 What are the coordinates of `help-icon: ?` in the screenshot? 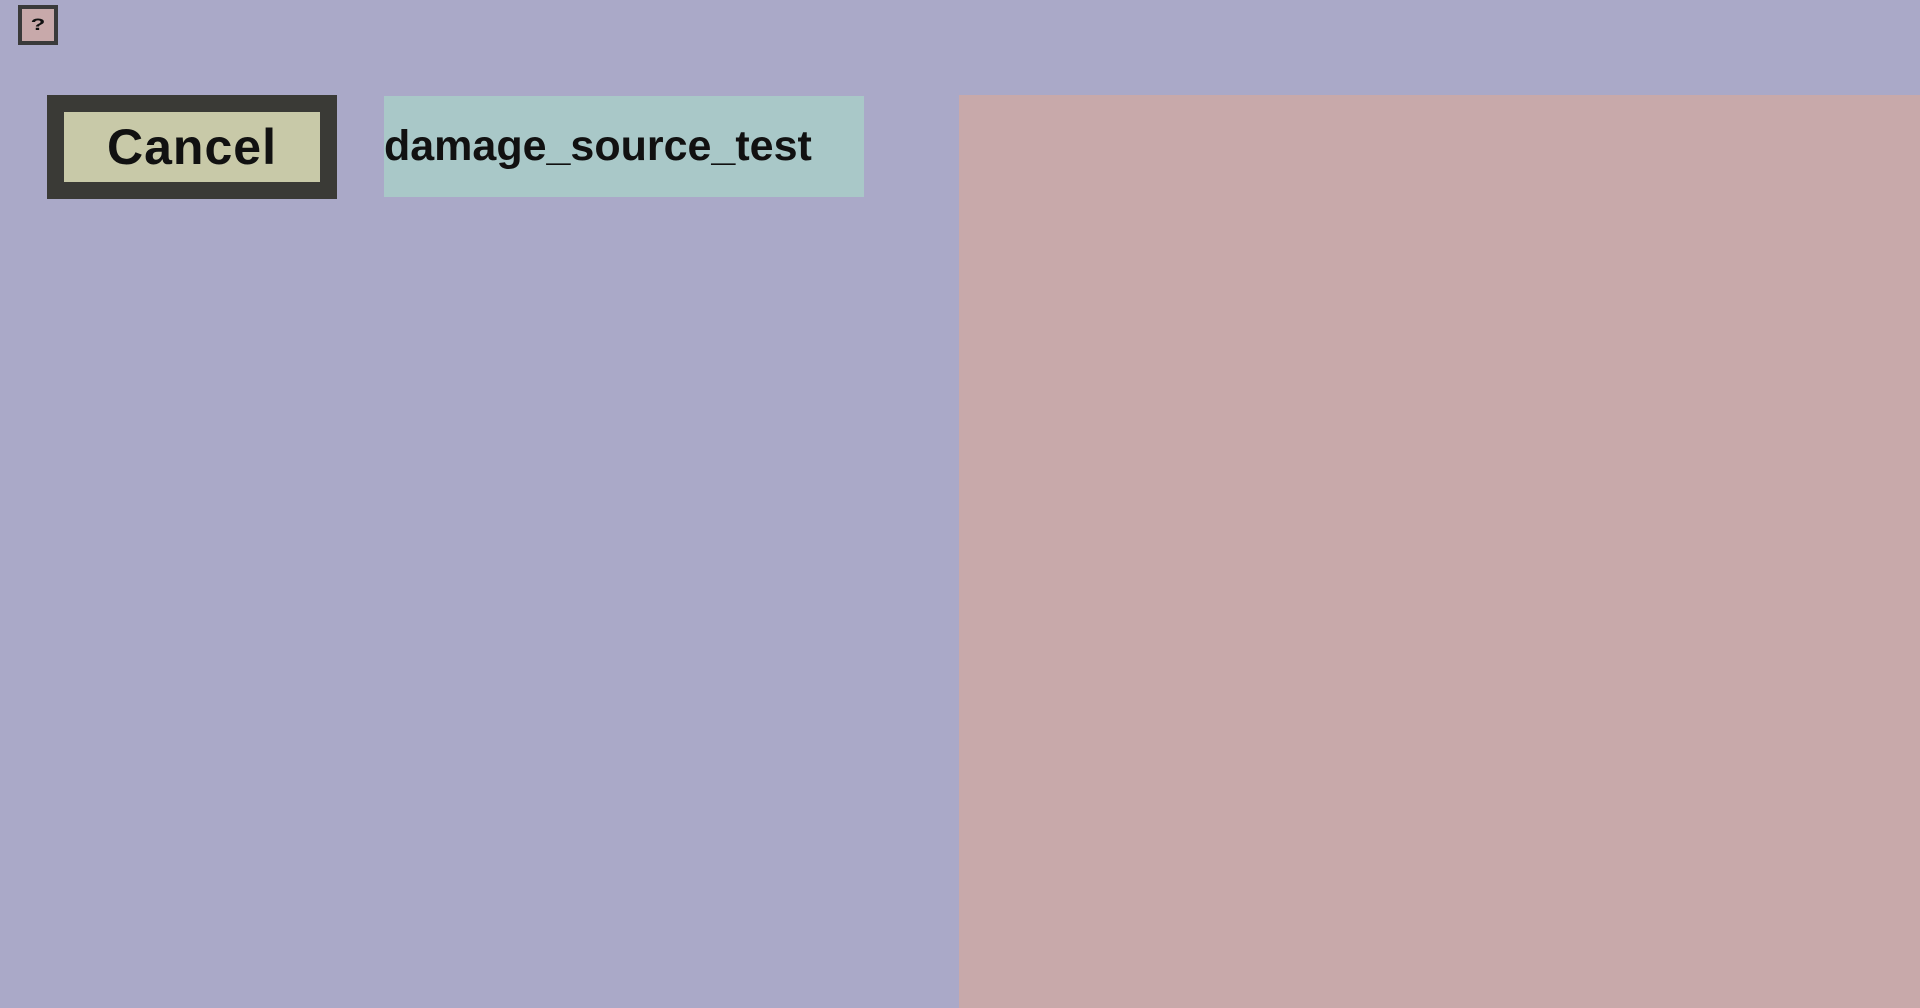 It's located at (38, 25).